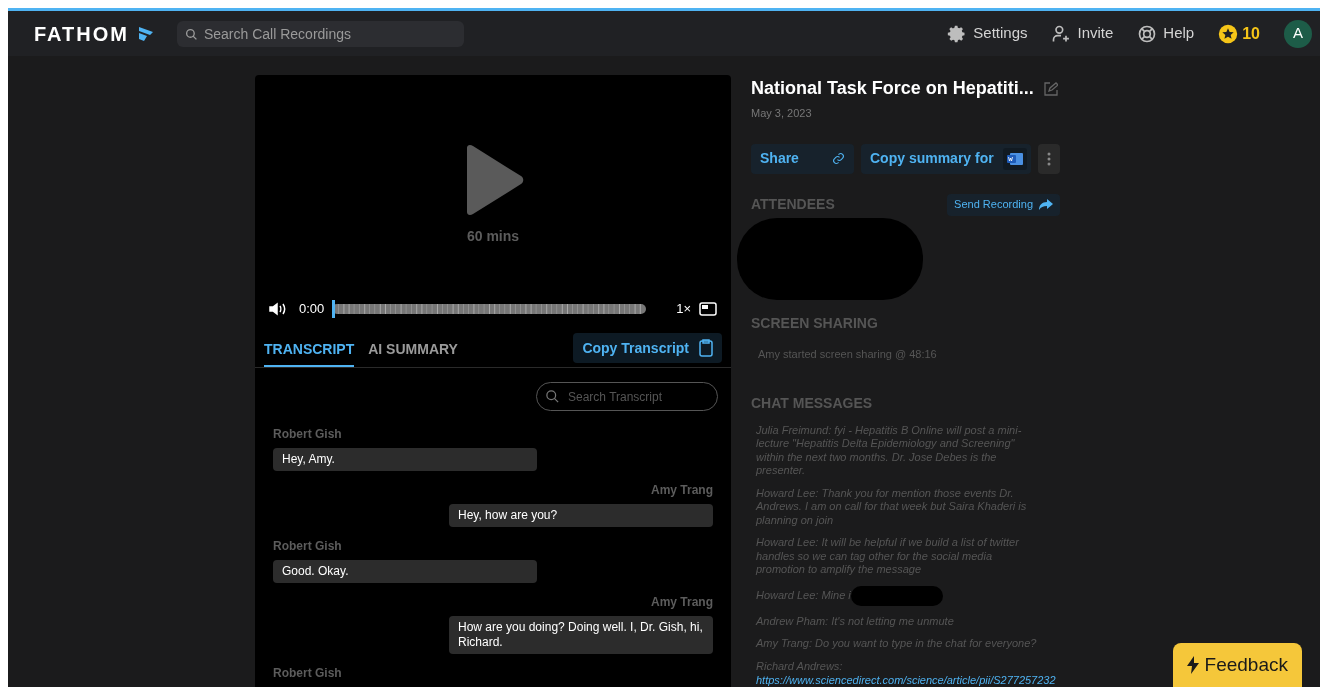 This screenshot has height=687, width=1320. Describe the element at coordinates (145, 33) in the screenshot. I see `logo-icon` at that location.